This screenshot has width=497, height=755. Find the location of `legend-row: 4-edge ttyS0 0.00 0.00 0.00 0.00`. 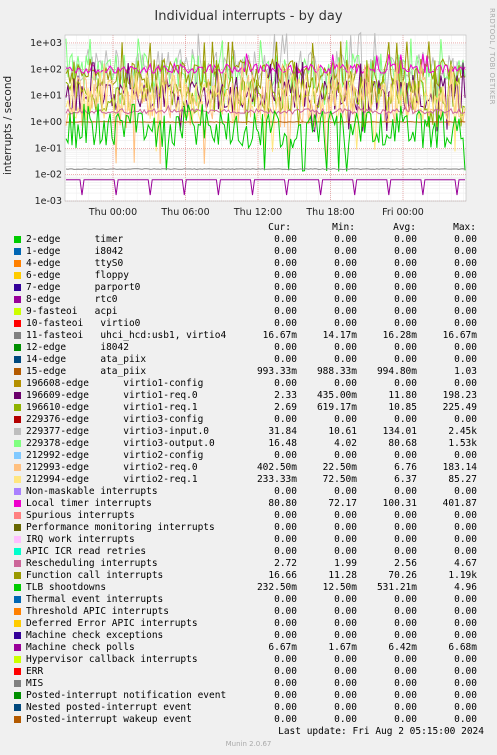

legend-row: 4-edge ttyS0 0.00 0.00 0.00 0.00 is located at coordinates (248, 264).